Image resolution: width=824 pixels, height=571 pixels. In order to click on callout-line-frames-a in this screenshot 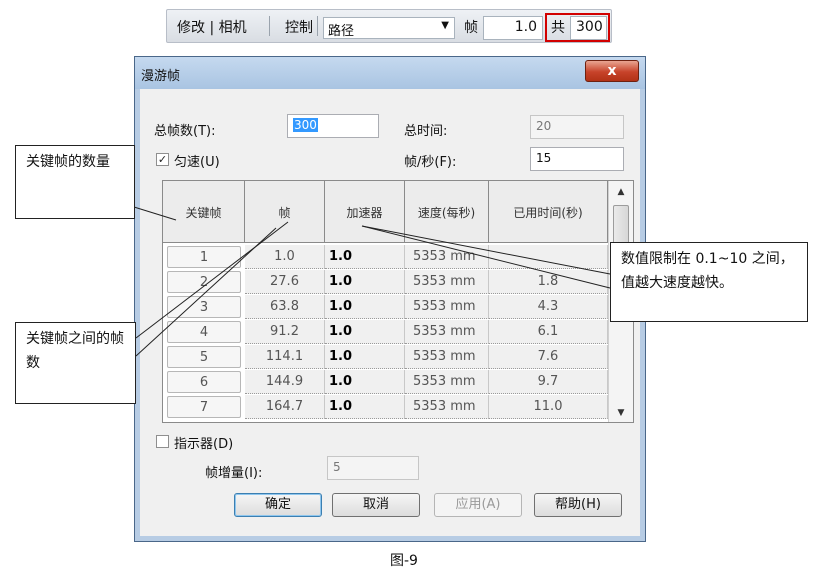, I will do `click(212, 280)`.